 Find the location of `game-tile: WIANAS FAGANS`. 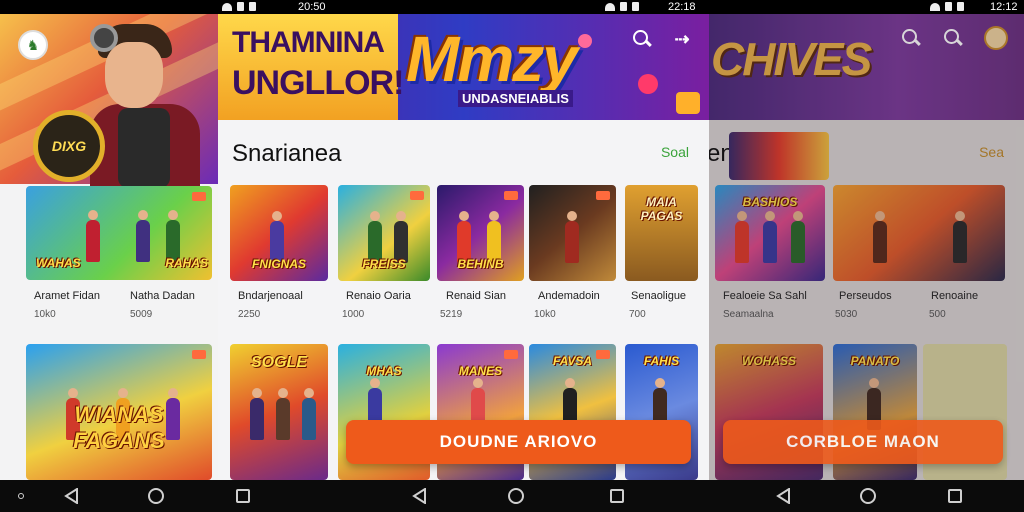

game-tile: WIANAS FAGANS is located at coordinates (119, 412).